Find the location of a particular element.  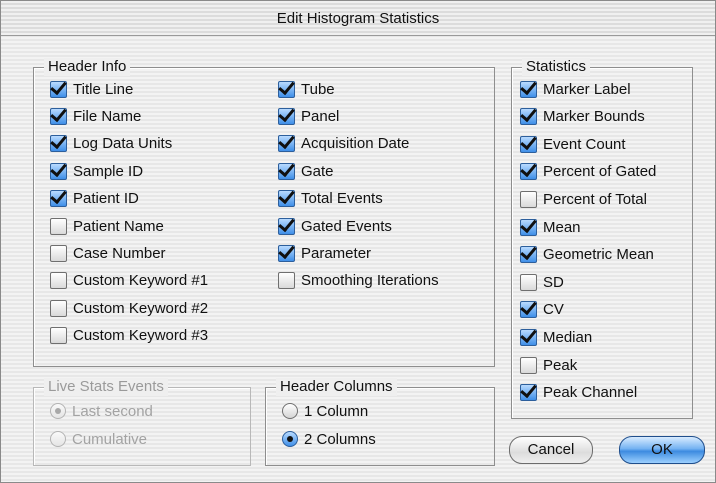

checkbox-label: Acquisition Date is located at coordinates (355, 143).